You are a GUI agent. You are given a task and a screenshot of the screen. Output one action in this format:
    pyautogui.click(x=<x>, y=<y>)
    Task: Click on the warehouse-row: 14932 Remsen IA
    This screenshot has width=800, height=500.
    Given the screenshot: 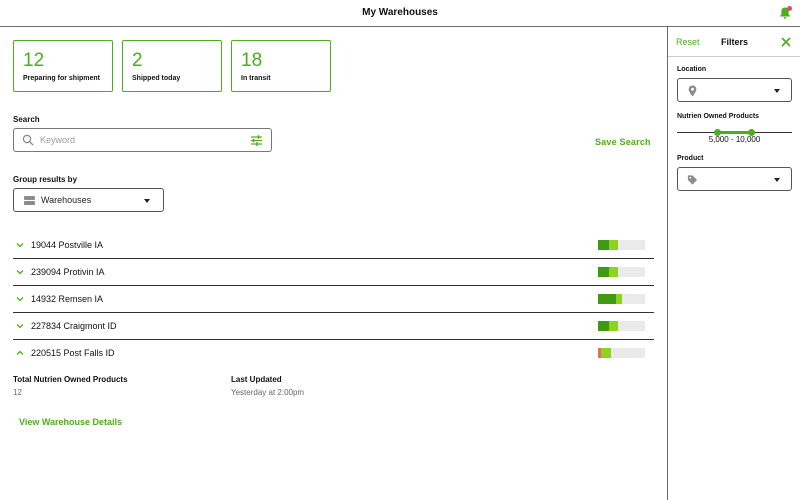 What is the action you would take?
    pyautogui.click(x=333, y=299)
    